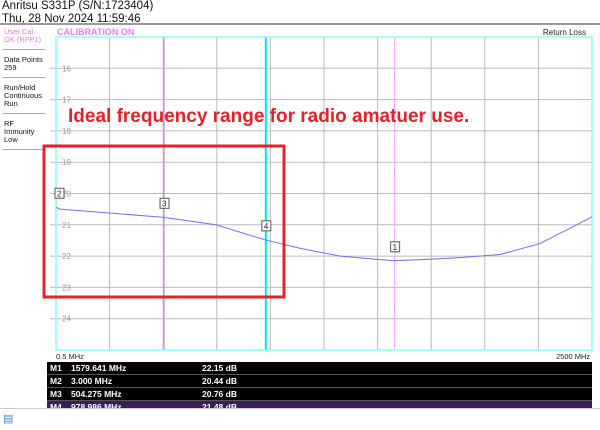 Image resolution: width=600 pixels, height=430 pixels. Describe the element at coordinates (66, 287) in the screenshot. I see `y-tick-label: 23` at that location.